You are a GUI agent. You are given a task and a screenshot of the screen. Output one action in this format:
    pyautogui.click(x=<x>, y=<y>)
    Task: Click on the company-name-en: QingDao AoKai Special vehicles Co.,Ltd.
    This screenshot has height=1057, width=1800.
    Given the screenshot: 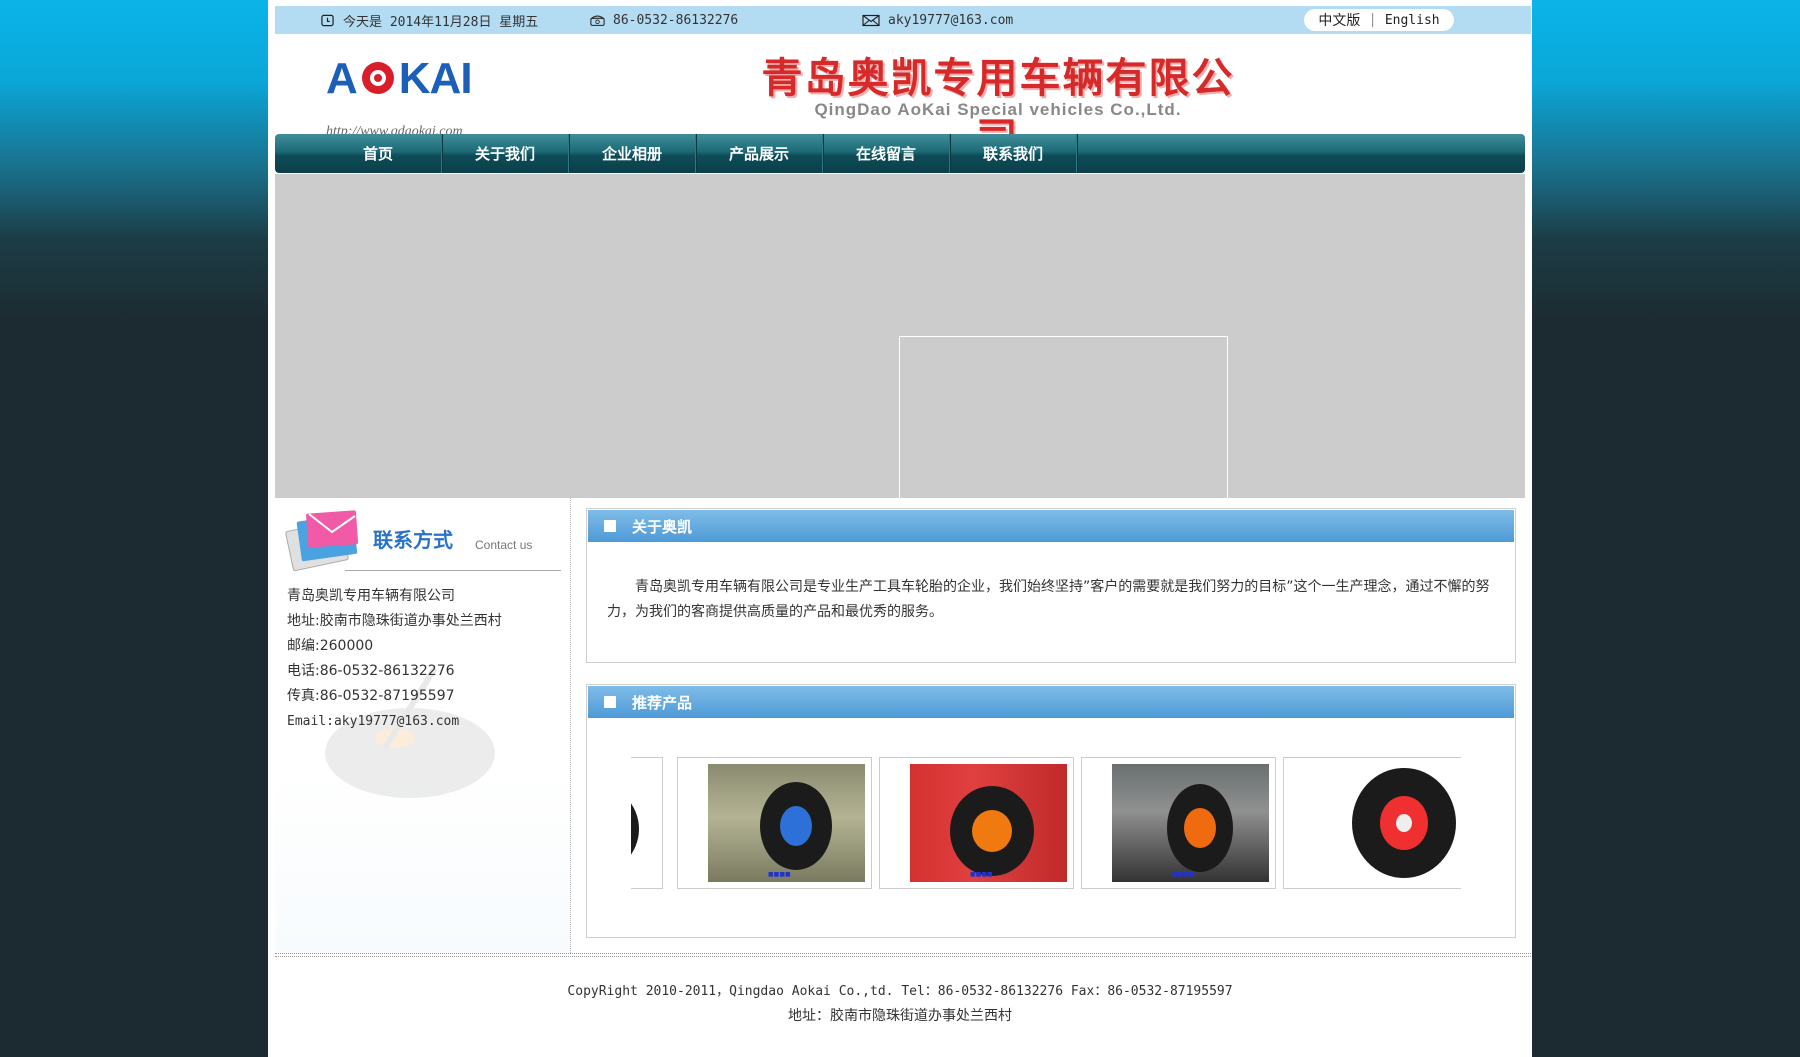 What is the action you would take?
    pyautogui.click(x=998, y=109)
    